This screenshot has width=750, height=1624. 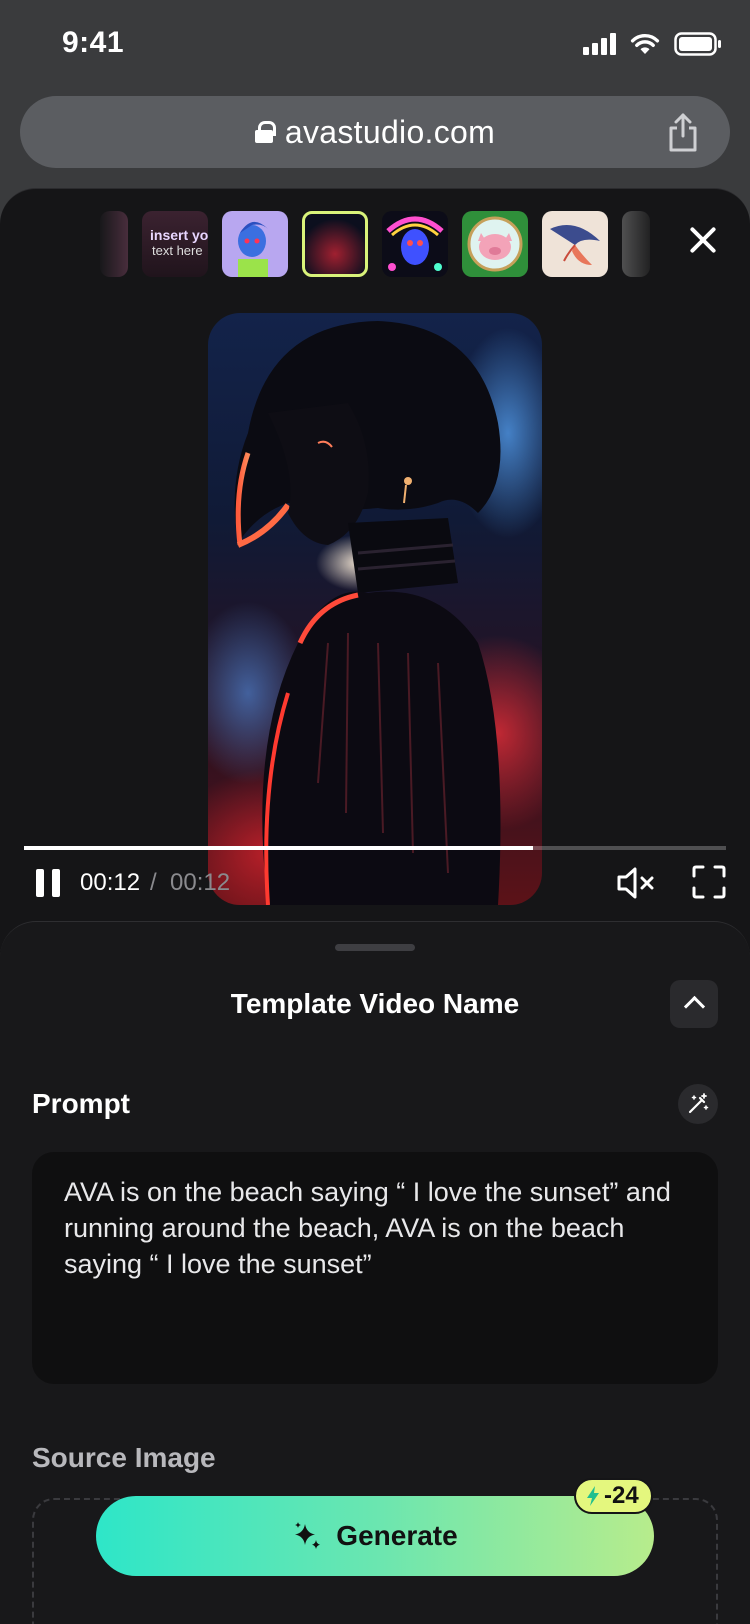 I want to click on address-bar: avastudio.com, so click(x=375, y=132).